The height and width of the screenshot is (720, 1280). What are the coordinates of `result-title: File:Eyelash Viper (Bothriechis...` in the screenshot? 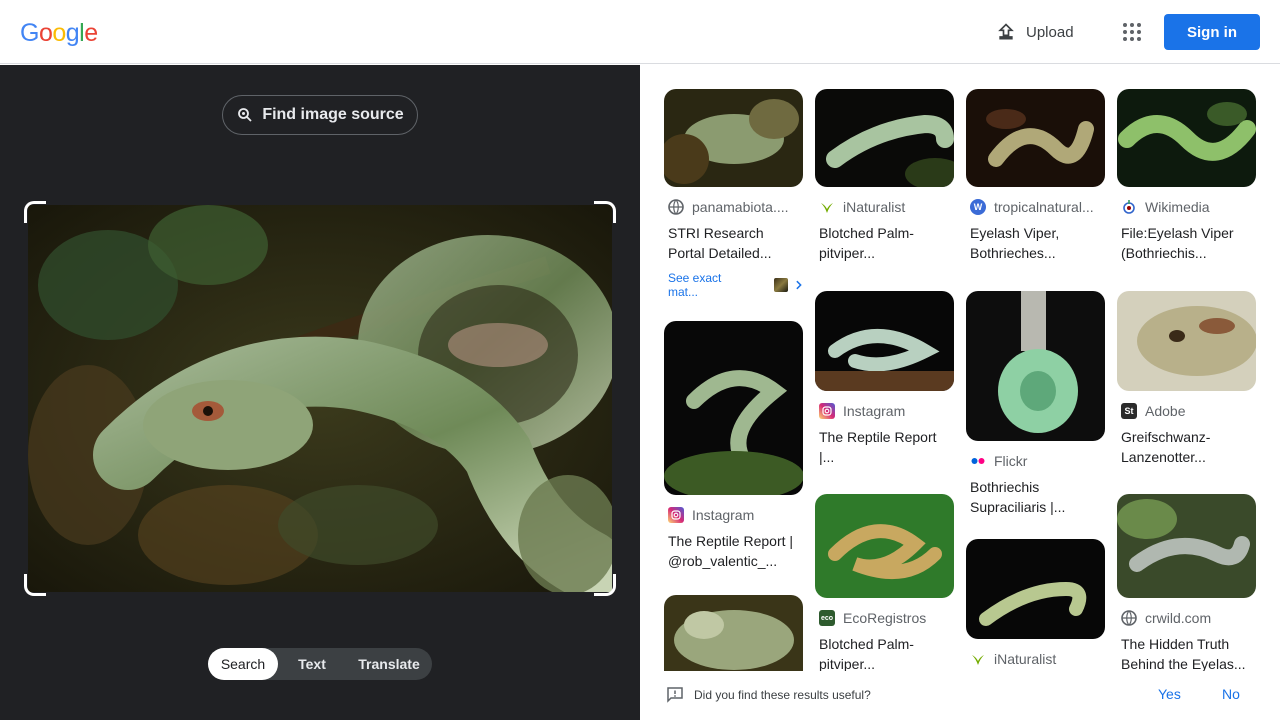 It's located at (1186, 243).